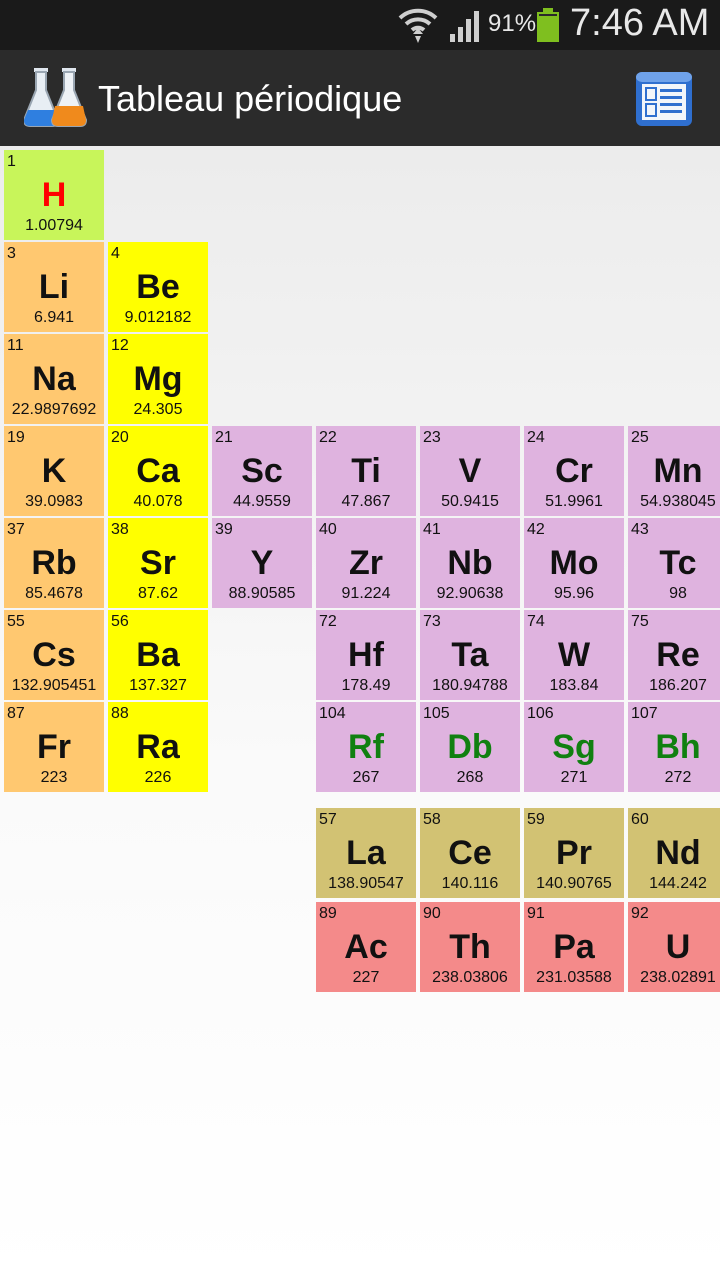 The height and width of the screenshot is (1280, 720). What do you see at coordinates (328, 913) in the screenshot?
I see `atomic-number: 89` at bounding box center [328, 913].